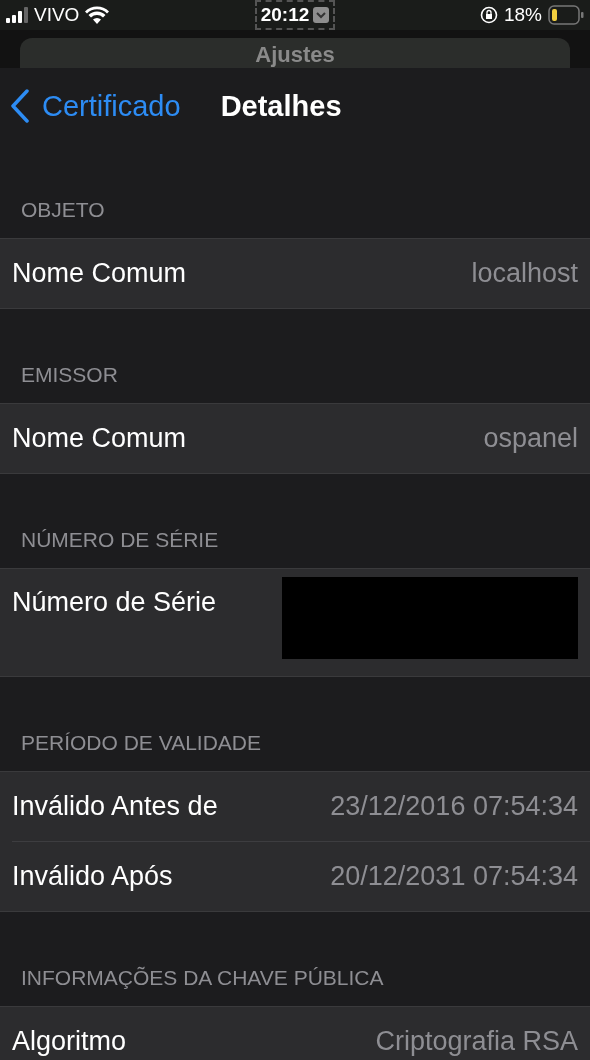 This screenshot has width=590, height=1060. Describe the element at coordinates (566, 15) in the screenshot. I see `battery-icon` at that location.